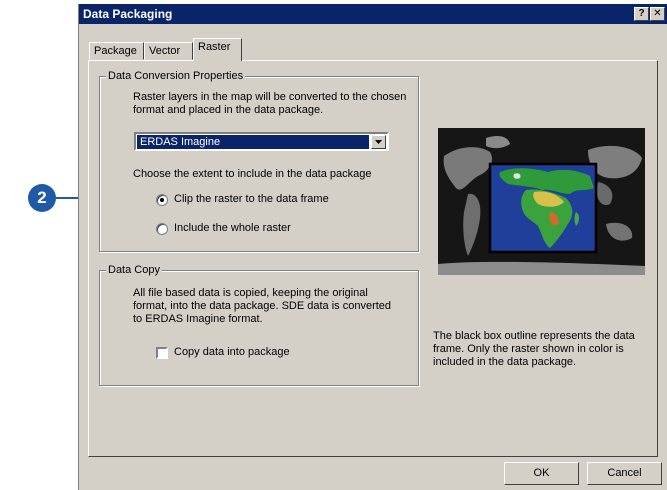 This screenshot has height=490, width=667. What do you see at coordinates (541, 201) in the screenshot?
I see `raster-preview-image` at bounding box center [541, 201].